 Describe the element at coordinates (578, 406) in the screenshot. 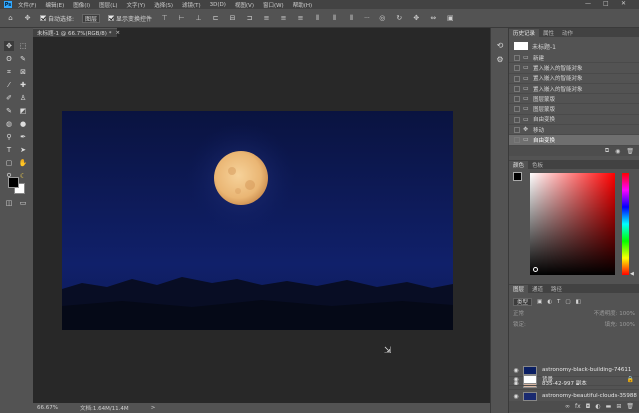

I see `layer-style-icon: fx` at that location.